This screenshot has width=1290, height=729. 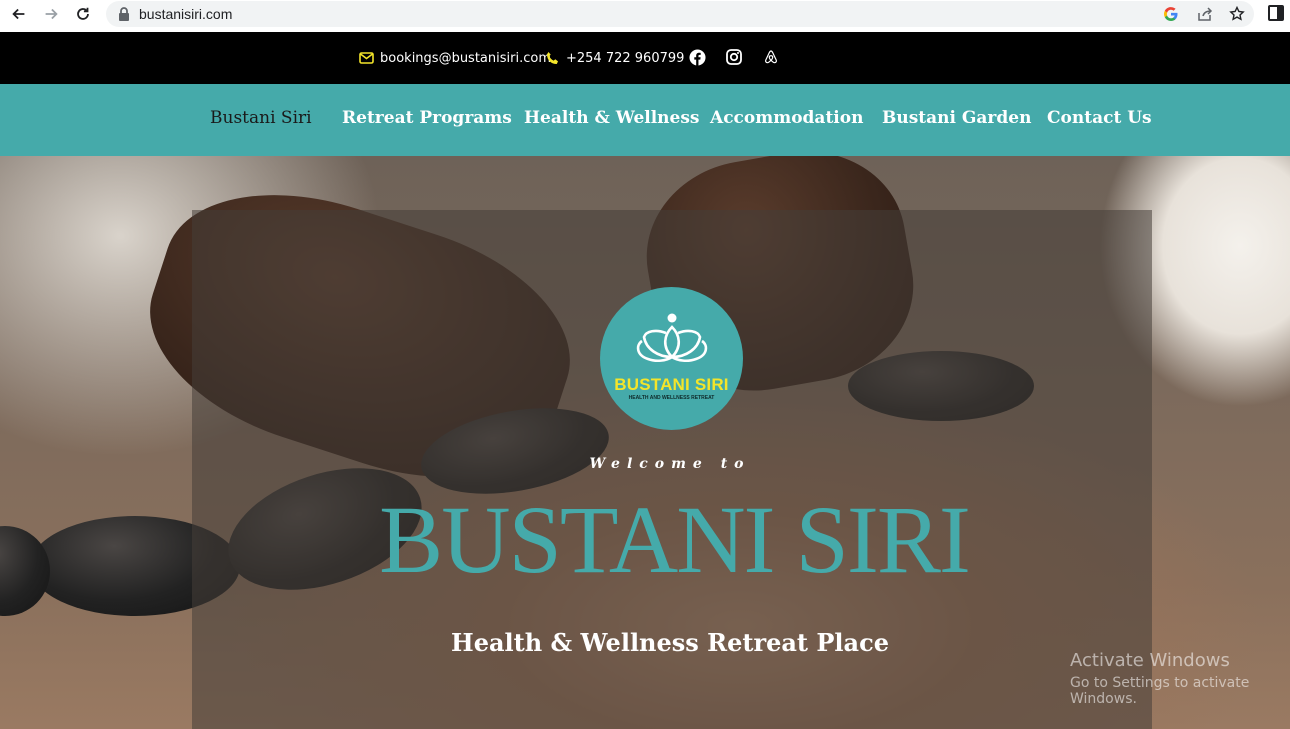 I want to click on lotus-logo-icon, so click(x=672, y=338).